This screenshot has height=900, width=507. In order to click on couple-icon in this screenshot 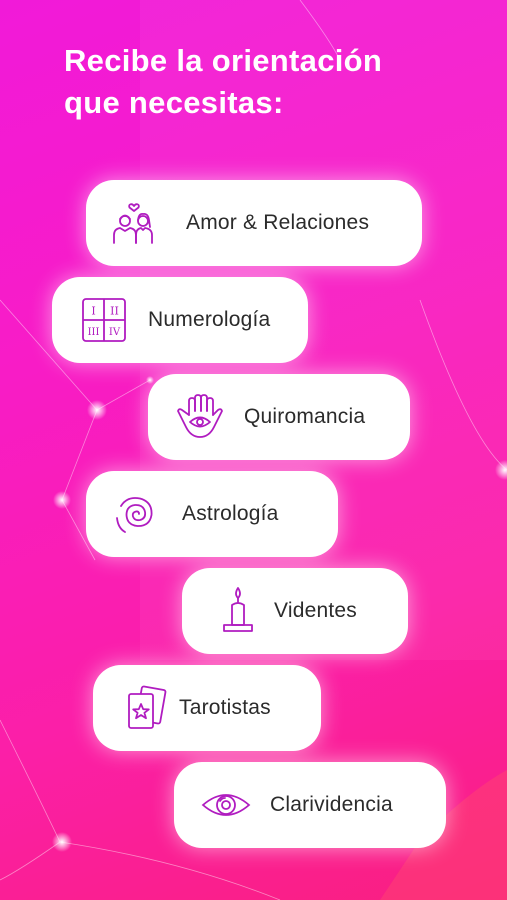, I will do `click(134, 223)`.